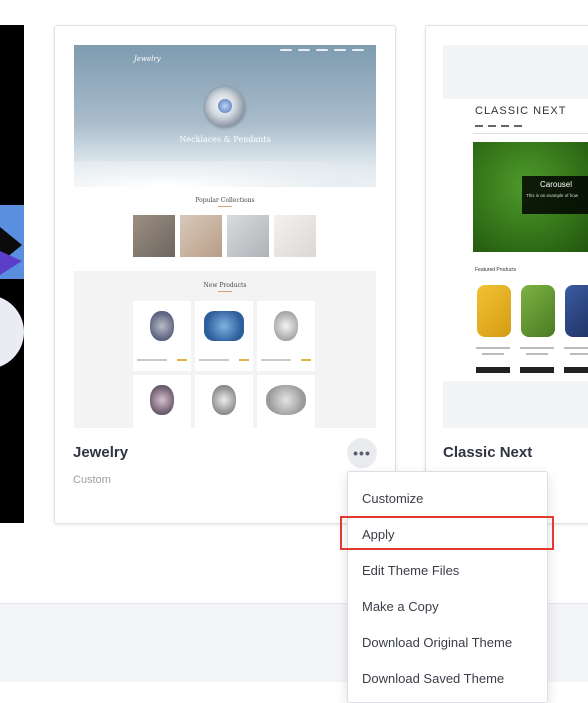 This screenshot has height=703, width=588. What do you see at coordinates (362, 453) in the screenshot?
I see `more-options-button: •••` at bounding box center [362, 453].